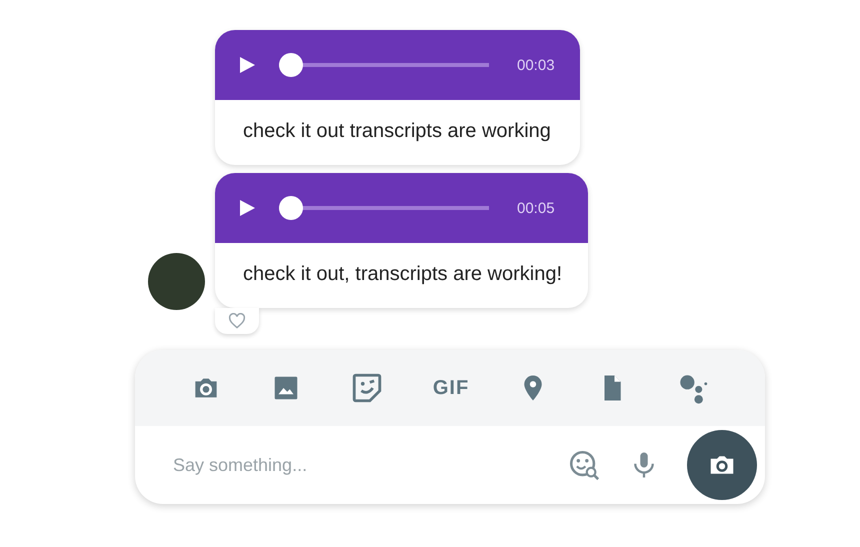 This screenshot has height=547, width=860. What do you see at coordinates (536, 208) in the screenshot?
I see `audio-duration: 00:05` at bounding box center [536, 208].